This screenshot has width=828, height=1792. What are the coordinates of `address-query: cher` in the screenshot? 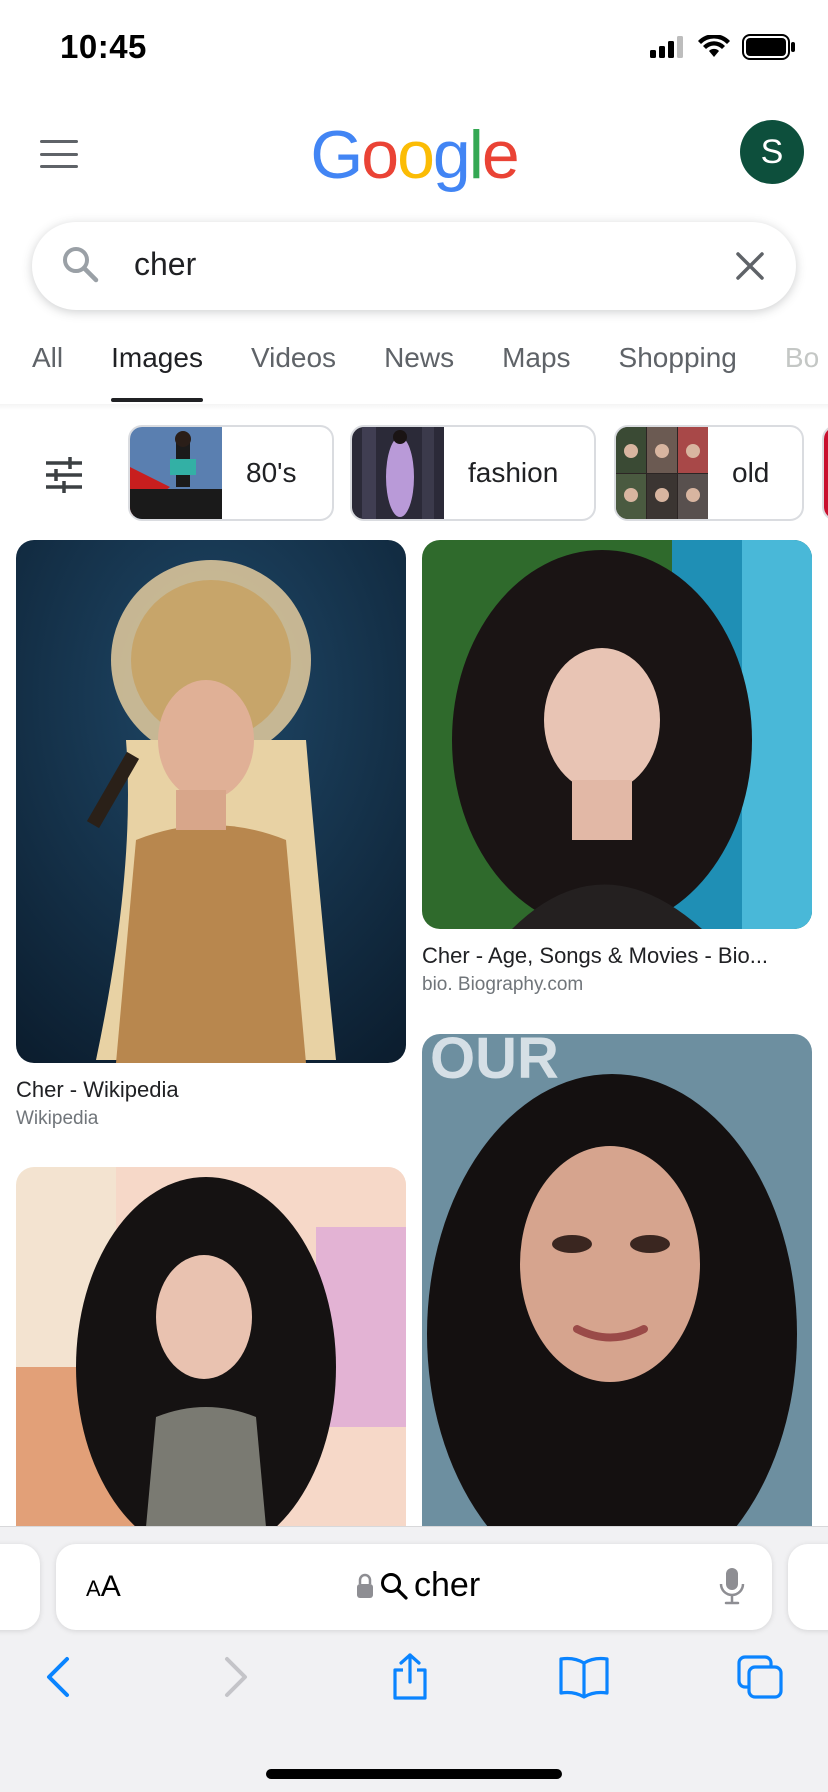 It's located at (447, 1585).